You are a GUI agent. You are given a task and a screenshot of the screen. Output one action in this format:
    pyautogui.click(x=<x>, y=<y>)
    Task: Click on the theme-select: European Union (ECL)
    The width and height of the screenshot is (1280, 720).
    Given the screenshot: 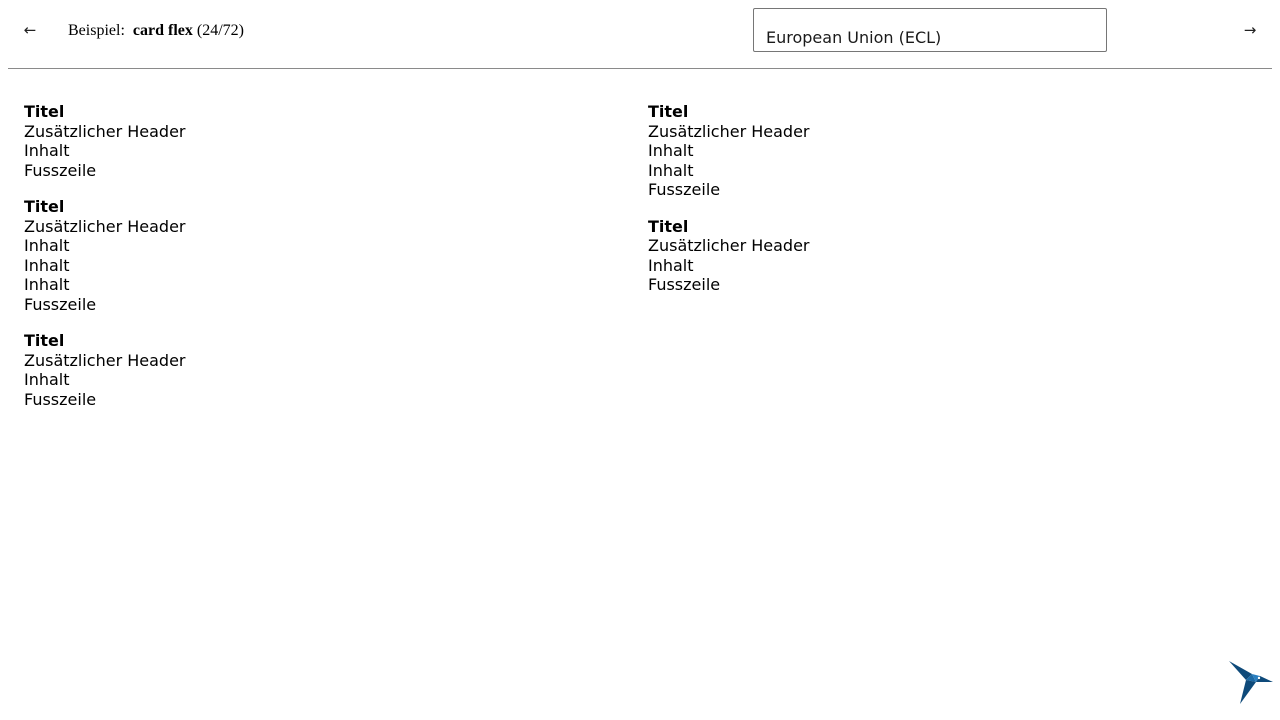 What is the action you would take?
    pyautogui.click(x=930, y=30)
    